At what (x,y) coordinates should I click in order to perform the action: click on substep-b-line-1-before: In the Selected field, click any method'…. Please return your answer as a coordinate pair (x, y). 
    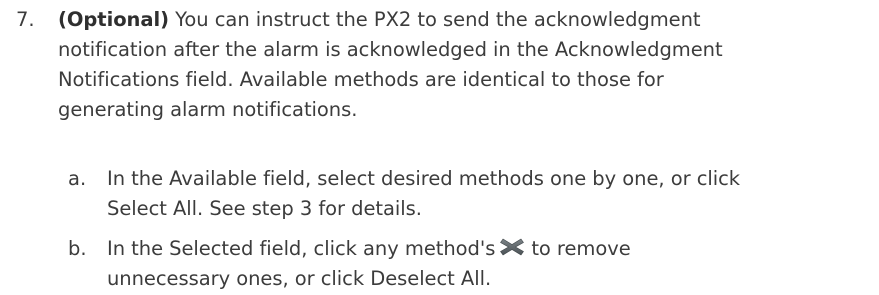
    Looking at the image, I should click on (301, 248).